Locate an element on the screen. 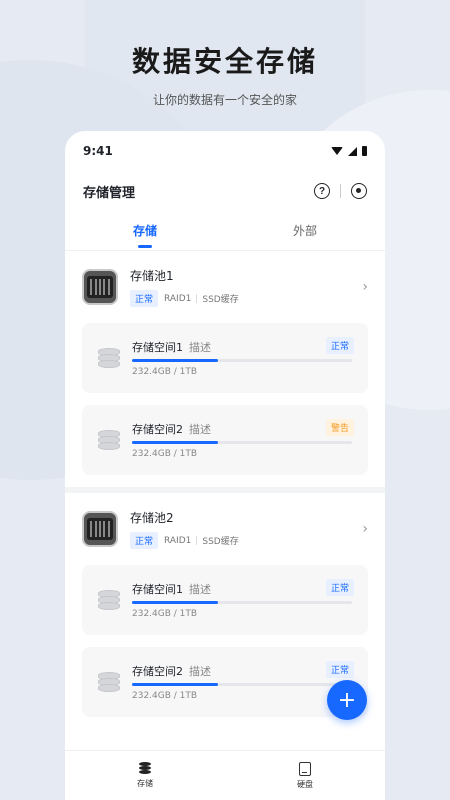  status-icons is located at coordinates (349, 151).